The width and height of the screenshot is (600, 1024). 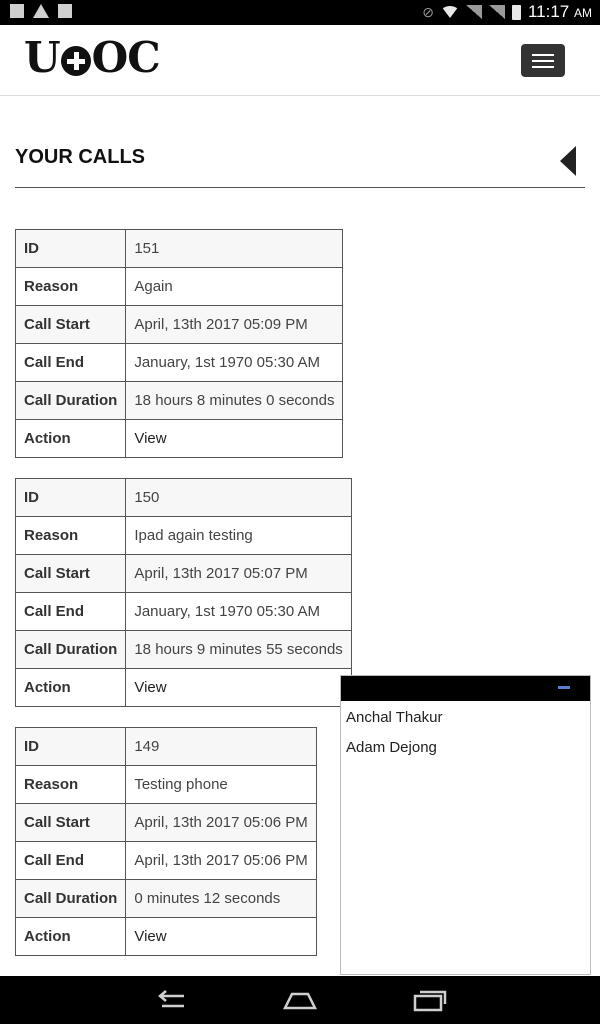 What do you see at coordinates (465, 825) in the screenshot?
I see `chat-contacts-panel: Anchal Thakur Adam Dejong` at bounding box center [465, 825].